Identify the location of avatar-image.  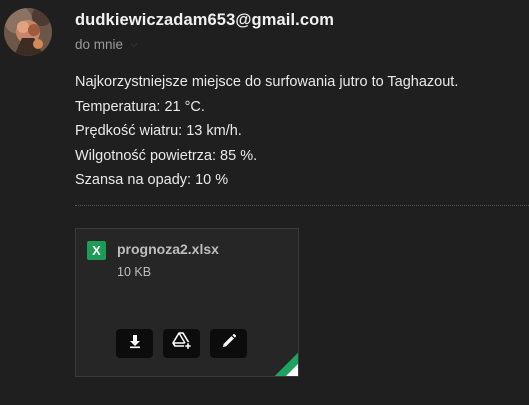
(28, 32).